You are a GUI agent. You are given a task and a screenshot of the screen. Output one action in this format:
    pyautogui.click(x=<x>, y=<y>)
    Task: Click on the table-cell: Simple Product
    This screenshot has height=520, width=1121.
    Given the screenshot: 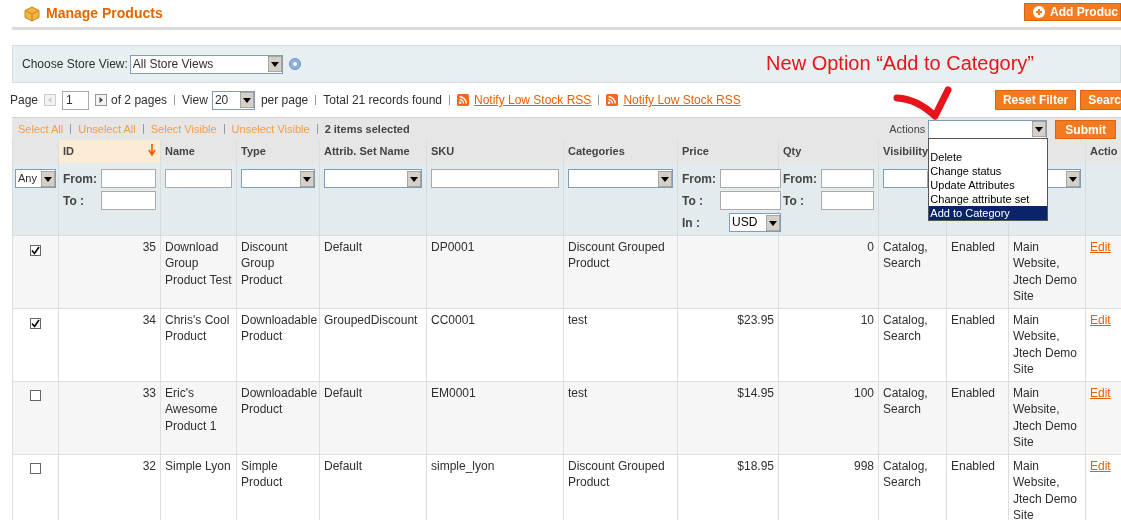 What is the action you would take?
    pyautogui.click(x=278, y=487)
    